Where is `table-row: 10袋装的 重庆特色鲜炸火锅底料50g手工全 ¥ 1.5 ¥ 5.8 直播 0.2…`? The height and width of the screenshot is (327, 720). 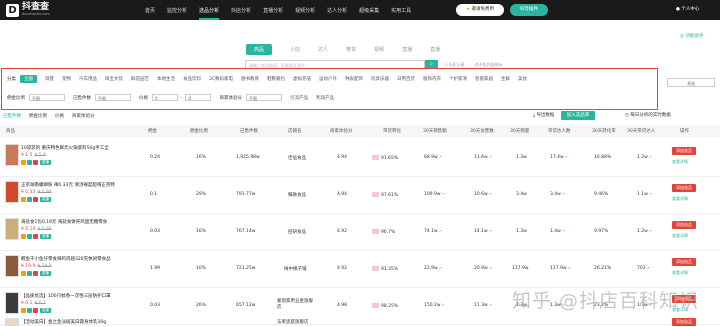 table-row: 10袋装的 重庆特色鲜炸火锅底料50g手工全 ¥ 1.5 ¥ 5.8 直播 0.2… is located at coordinates (360, 158).